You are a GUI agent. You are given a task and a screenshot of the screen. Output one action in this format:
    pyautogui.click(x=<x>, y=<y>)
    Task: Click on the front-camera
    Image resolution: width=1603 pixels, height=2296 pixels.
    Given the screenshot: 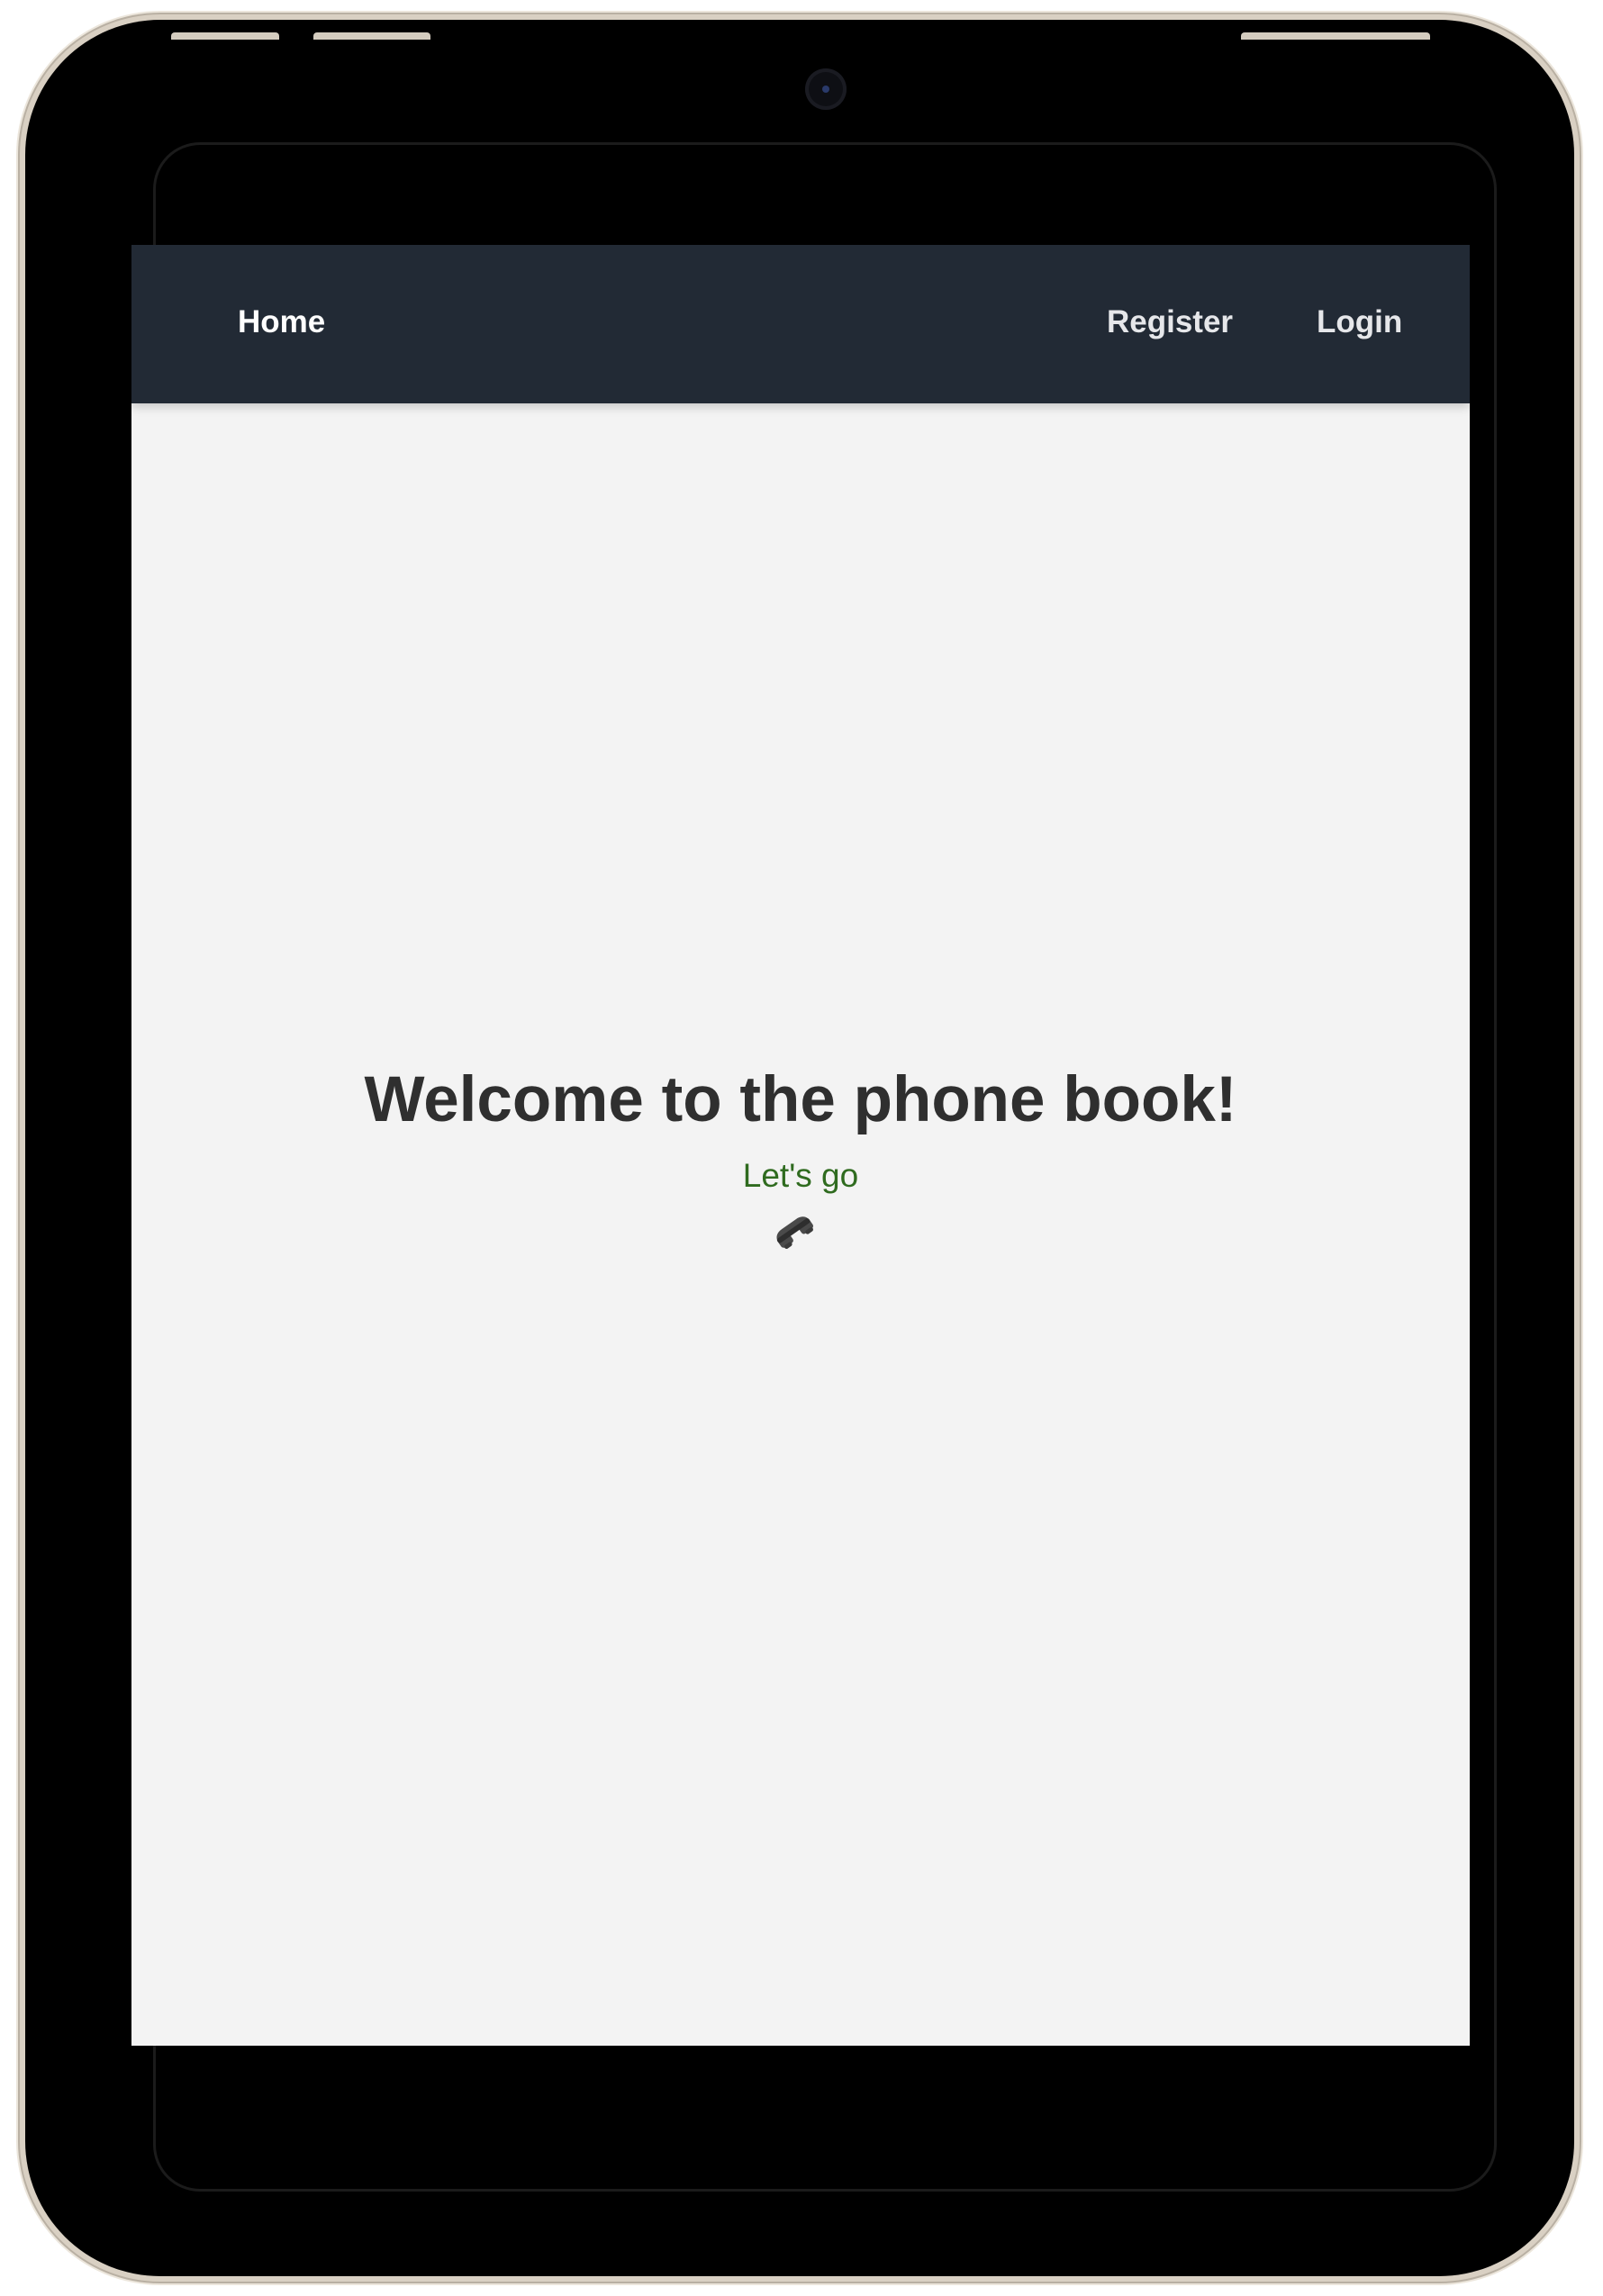 What is the action you would take?
    pyautogui.click(x=826, y=89)
    